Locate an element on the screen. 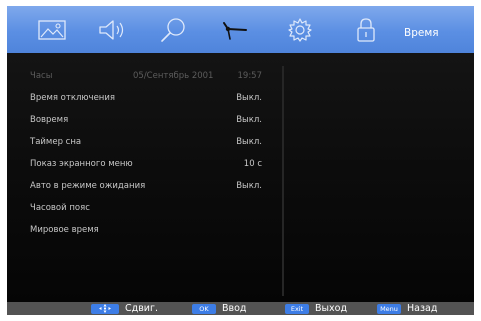  setting-label: Авто в режиме ожидания is located at coordinates (88, 186).